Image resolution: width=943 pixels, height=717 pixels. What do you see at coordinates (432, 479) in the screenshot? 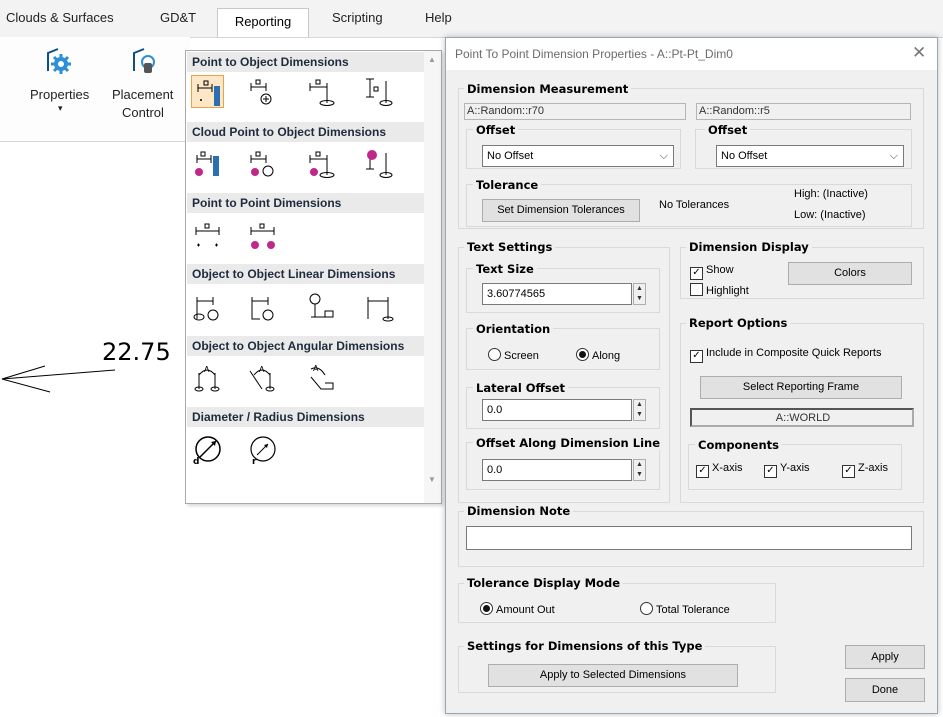
I see `scroll-down-icon: ▼` at bounding box center [432, 479].